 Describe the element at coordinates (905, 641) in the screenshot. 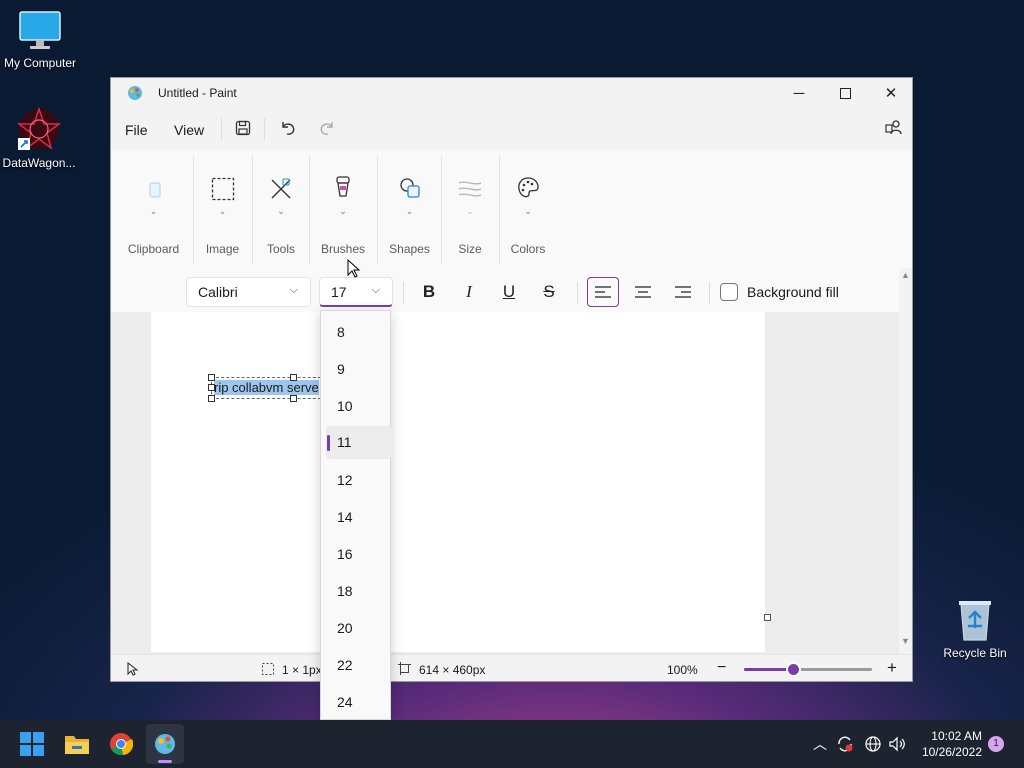

I see `scroll-down-icon: ▼` at that location.